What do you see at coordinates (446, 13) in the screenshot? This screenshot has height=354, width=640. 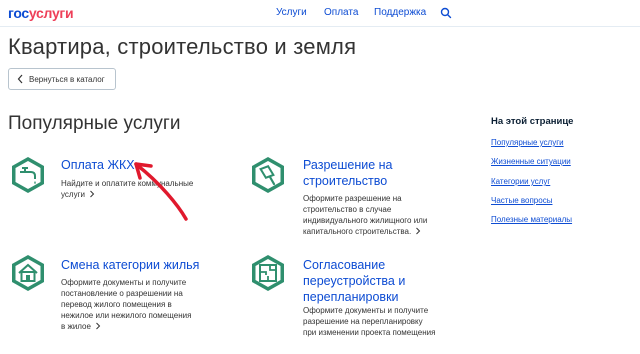 I see `search-icon` at bounding box center [446, 13].